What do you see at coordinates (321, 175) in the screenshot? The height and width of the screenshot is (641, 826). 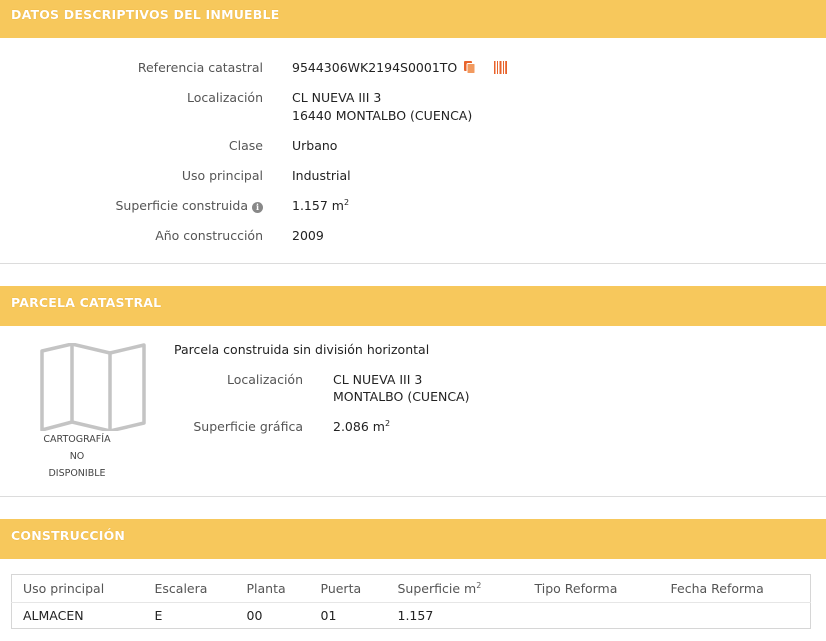 I see `uso-principal-value: Industrial` at bounding box center [321, 175].